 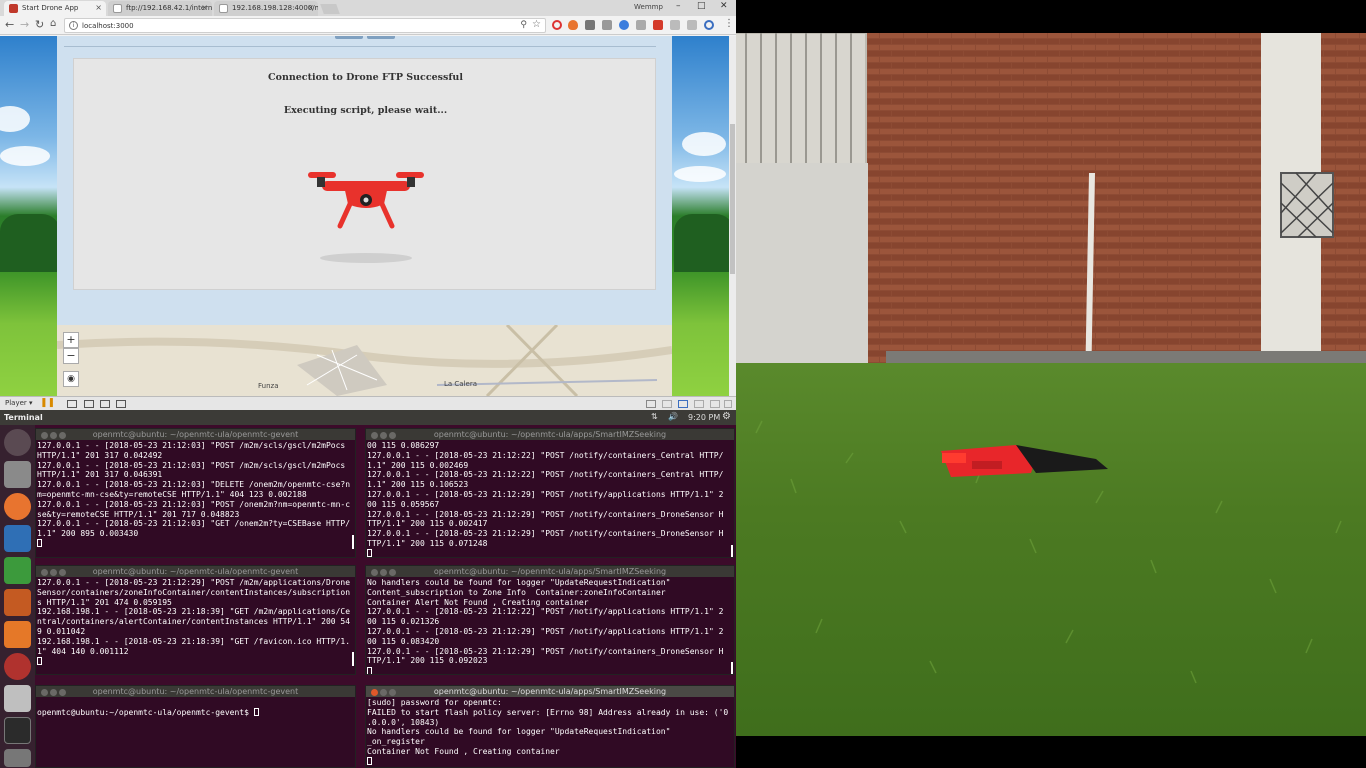 What do you see at coordinates (121, 404) in the screenshot?
I see `unity-icon` at bounding box center [121, 404].